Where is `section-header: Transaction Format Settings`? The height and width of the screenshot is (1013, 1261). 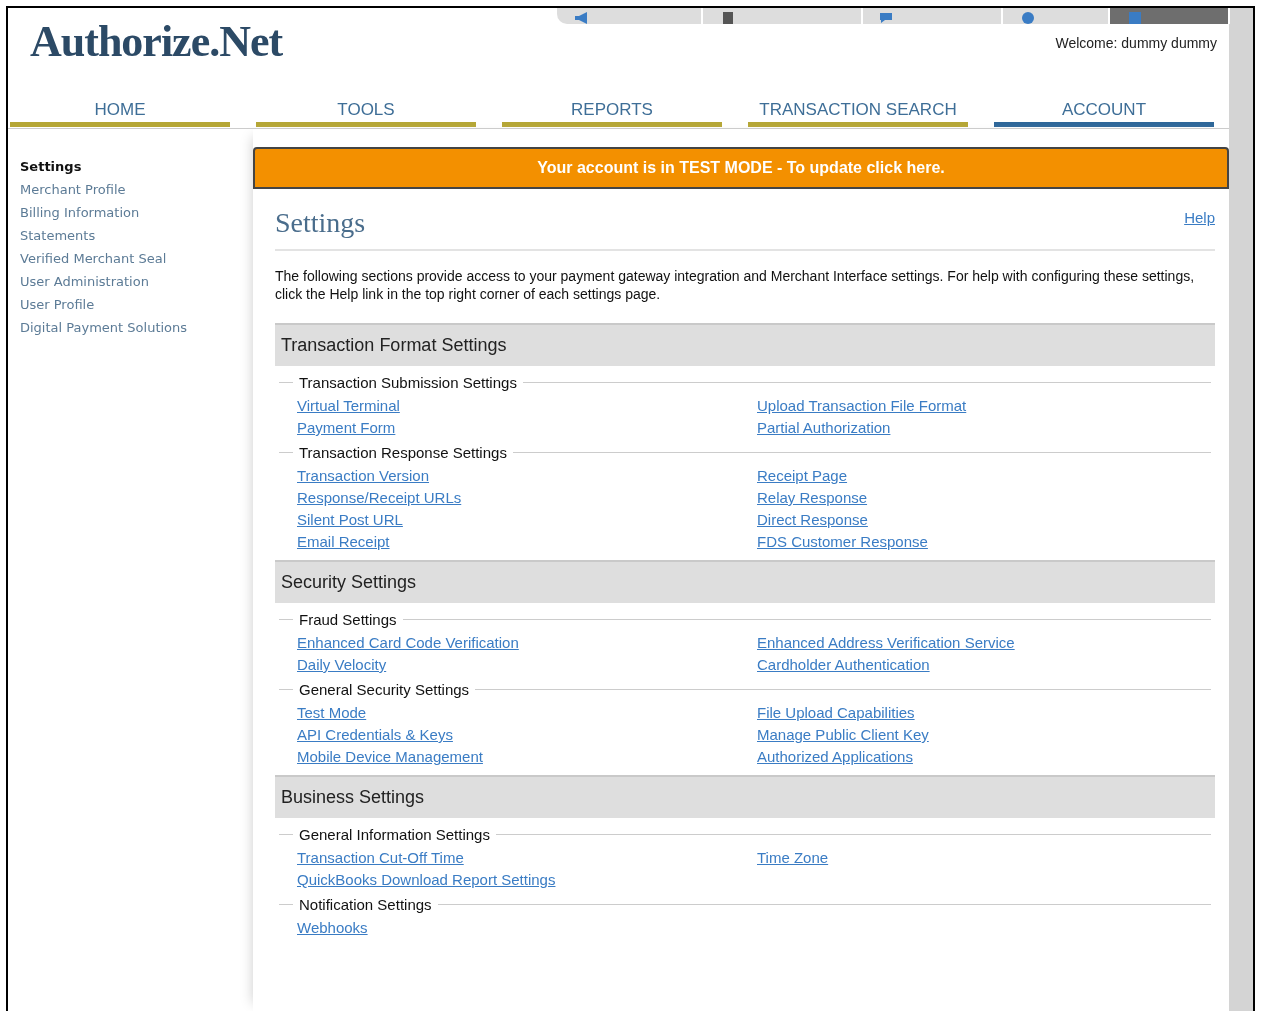 section-header: Transaction Format Settings is located at coordinates (745, 344).